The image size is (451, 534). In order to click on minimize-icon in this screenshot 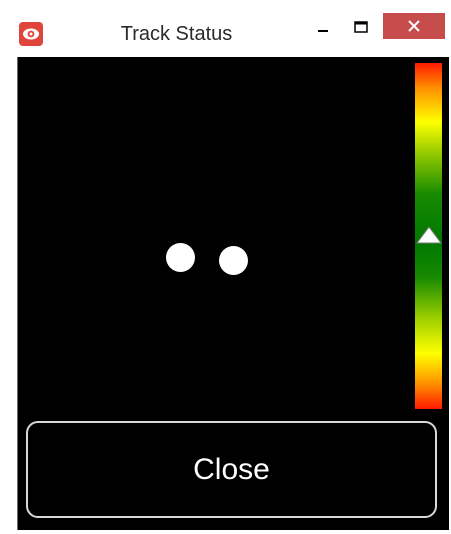, I will do `click(323, 30)`.